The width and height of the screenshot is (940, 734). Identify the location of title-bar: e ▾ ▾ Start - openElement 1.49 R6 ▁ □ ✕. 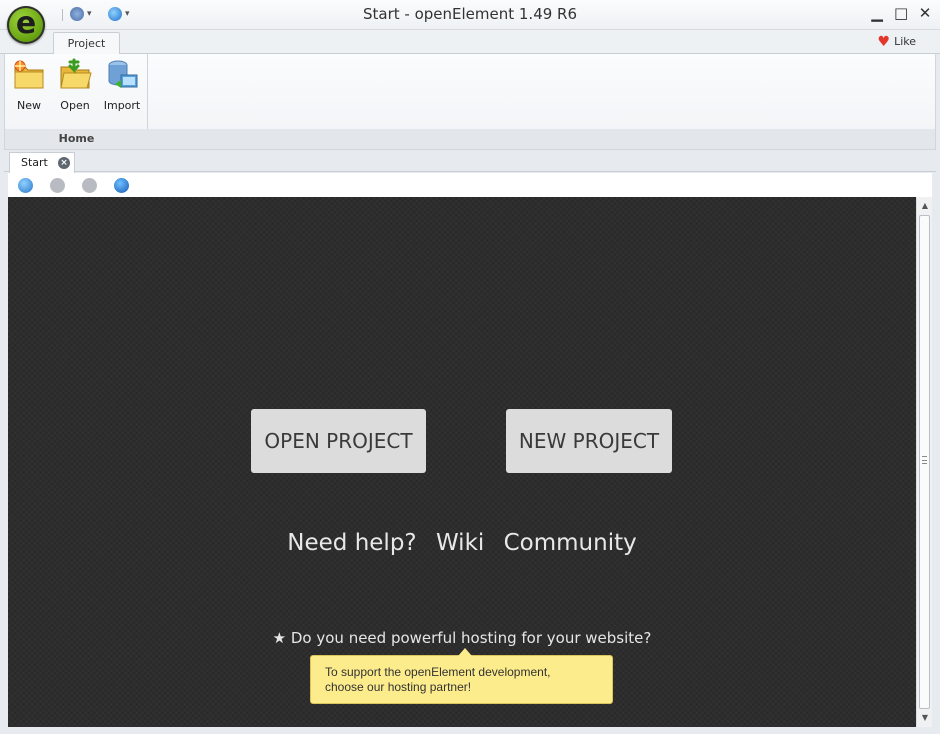
(470, 22).